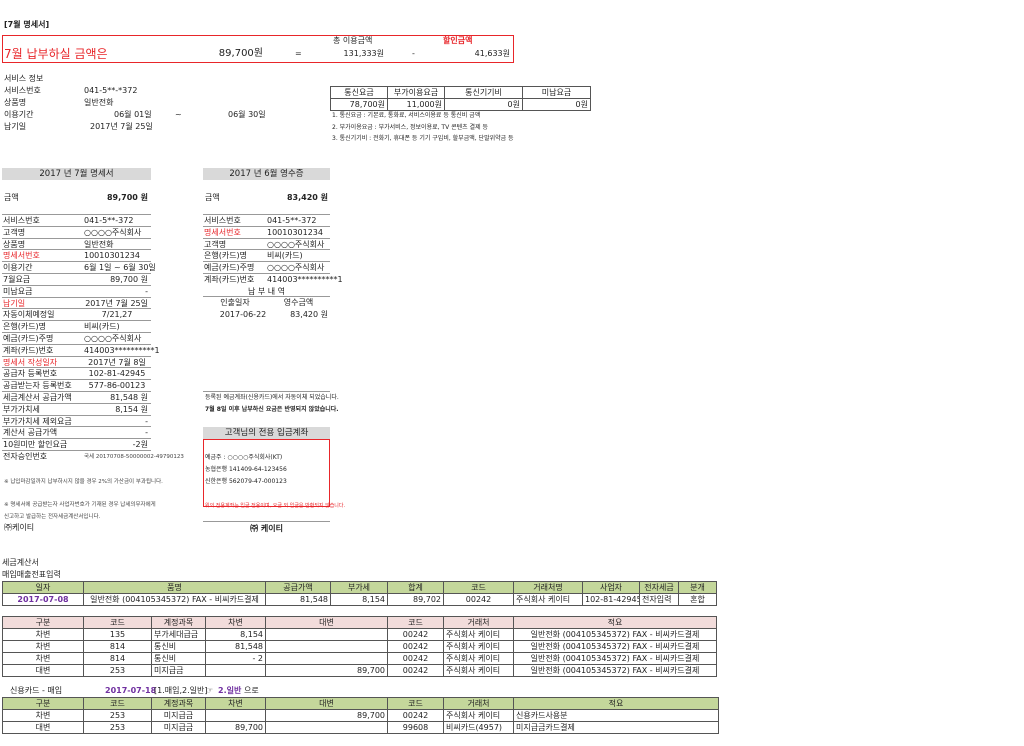  I want to click on bill-amount-label: 금액, so click(11, 197).